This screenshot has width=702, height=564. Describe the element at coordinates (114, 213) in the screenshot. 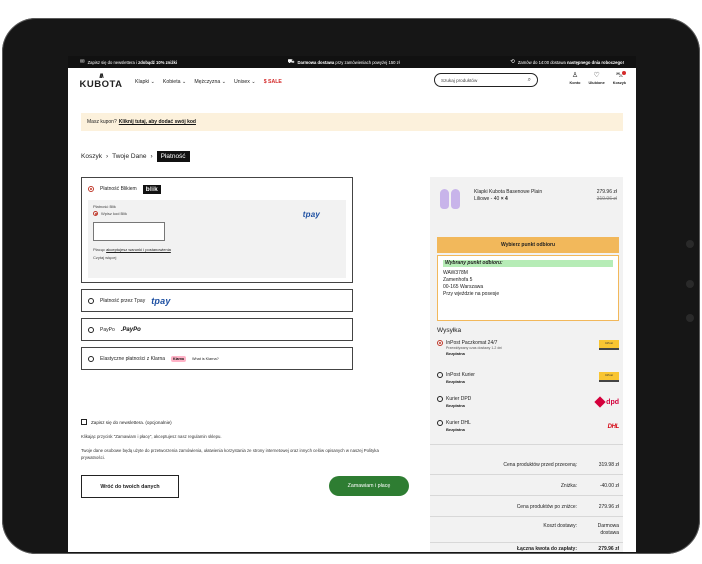

I see `blik-code-label: Wpisz kod Blik` at that location.